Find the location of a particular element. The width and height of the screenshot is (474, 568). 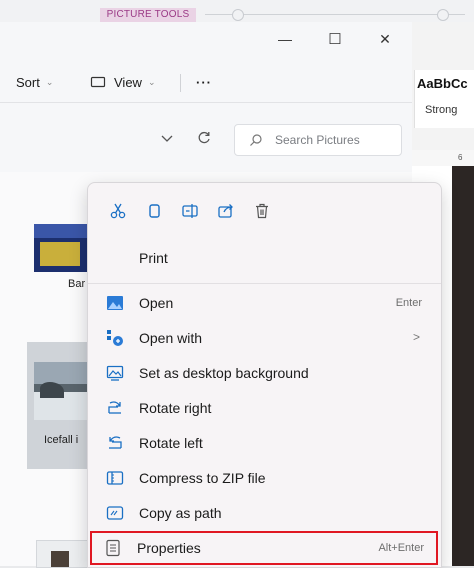

menu-item-label: Print is located at coordinates (153, 258).